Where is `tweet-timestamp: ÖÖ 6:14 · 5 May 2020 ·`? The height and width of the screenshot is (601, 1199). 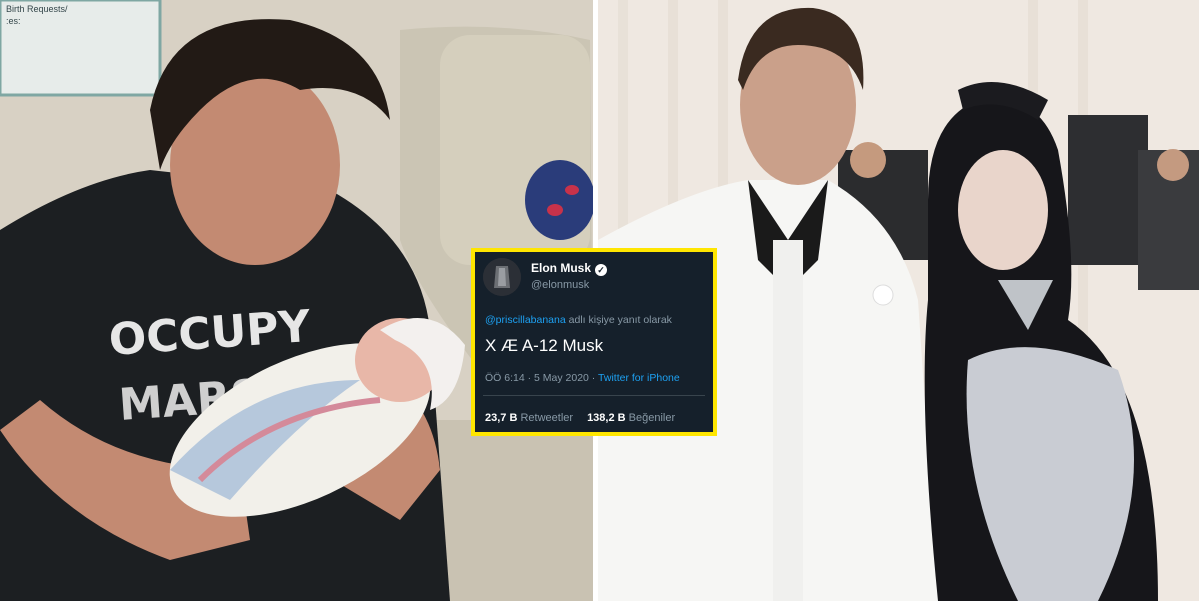
tweet-timestamp: ÖÖ 6:14 · 5 May 2020 · is located at coordinates (541, 378).